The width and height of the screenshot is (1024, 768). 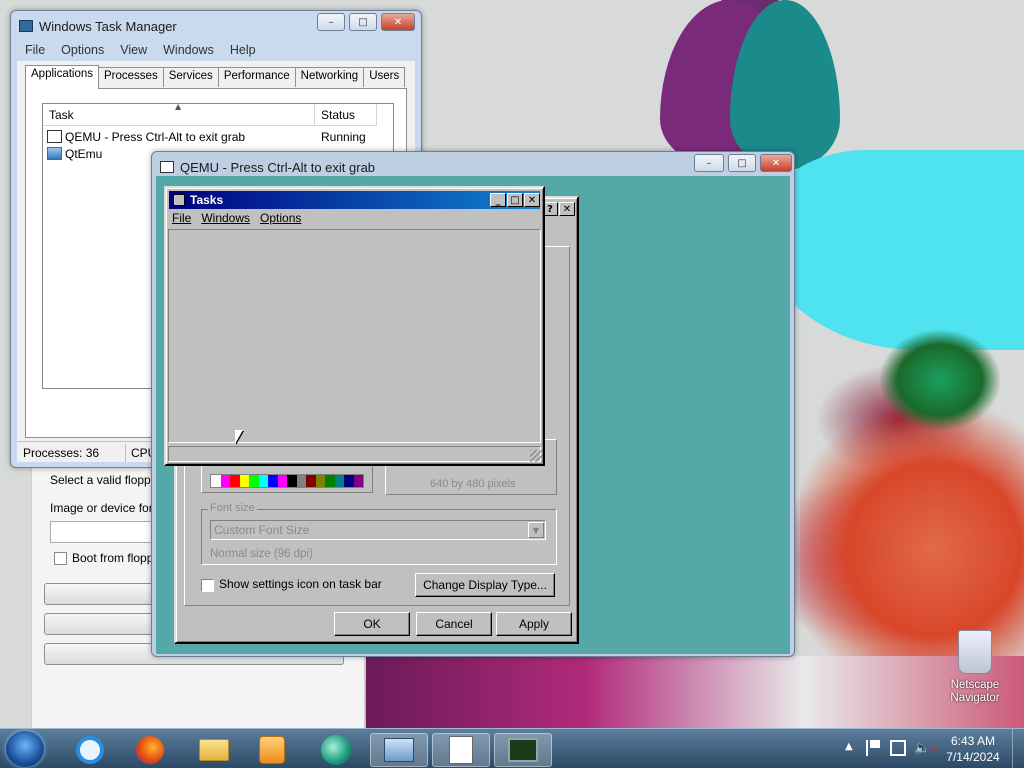 What do you see at coordinates (84, 154) in the screenshot?
I see `task-row-name: QtEmu` at bounding box center [84, 154].